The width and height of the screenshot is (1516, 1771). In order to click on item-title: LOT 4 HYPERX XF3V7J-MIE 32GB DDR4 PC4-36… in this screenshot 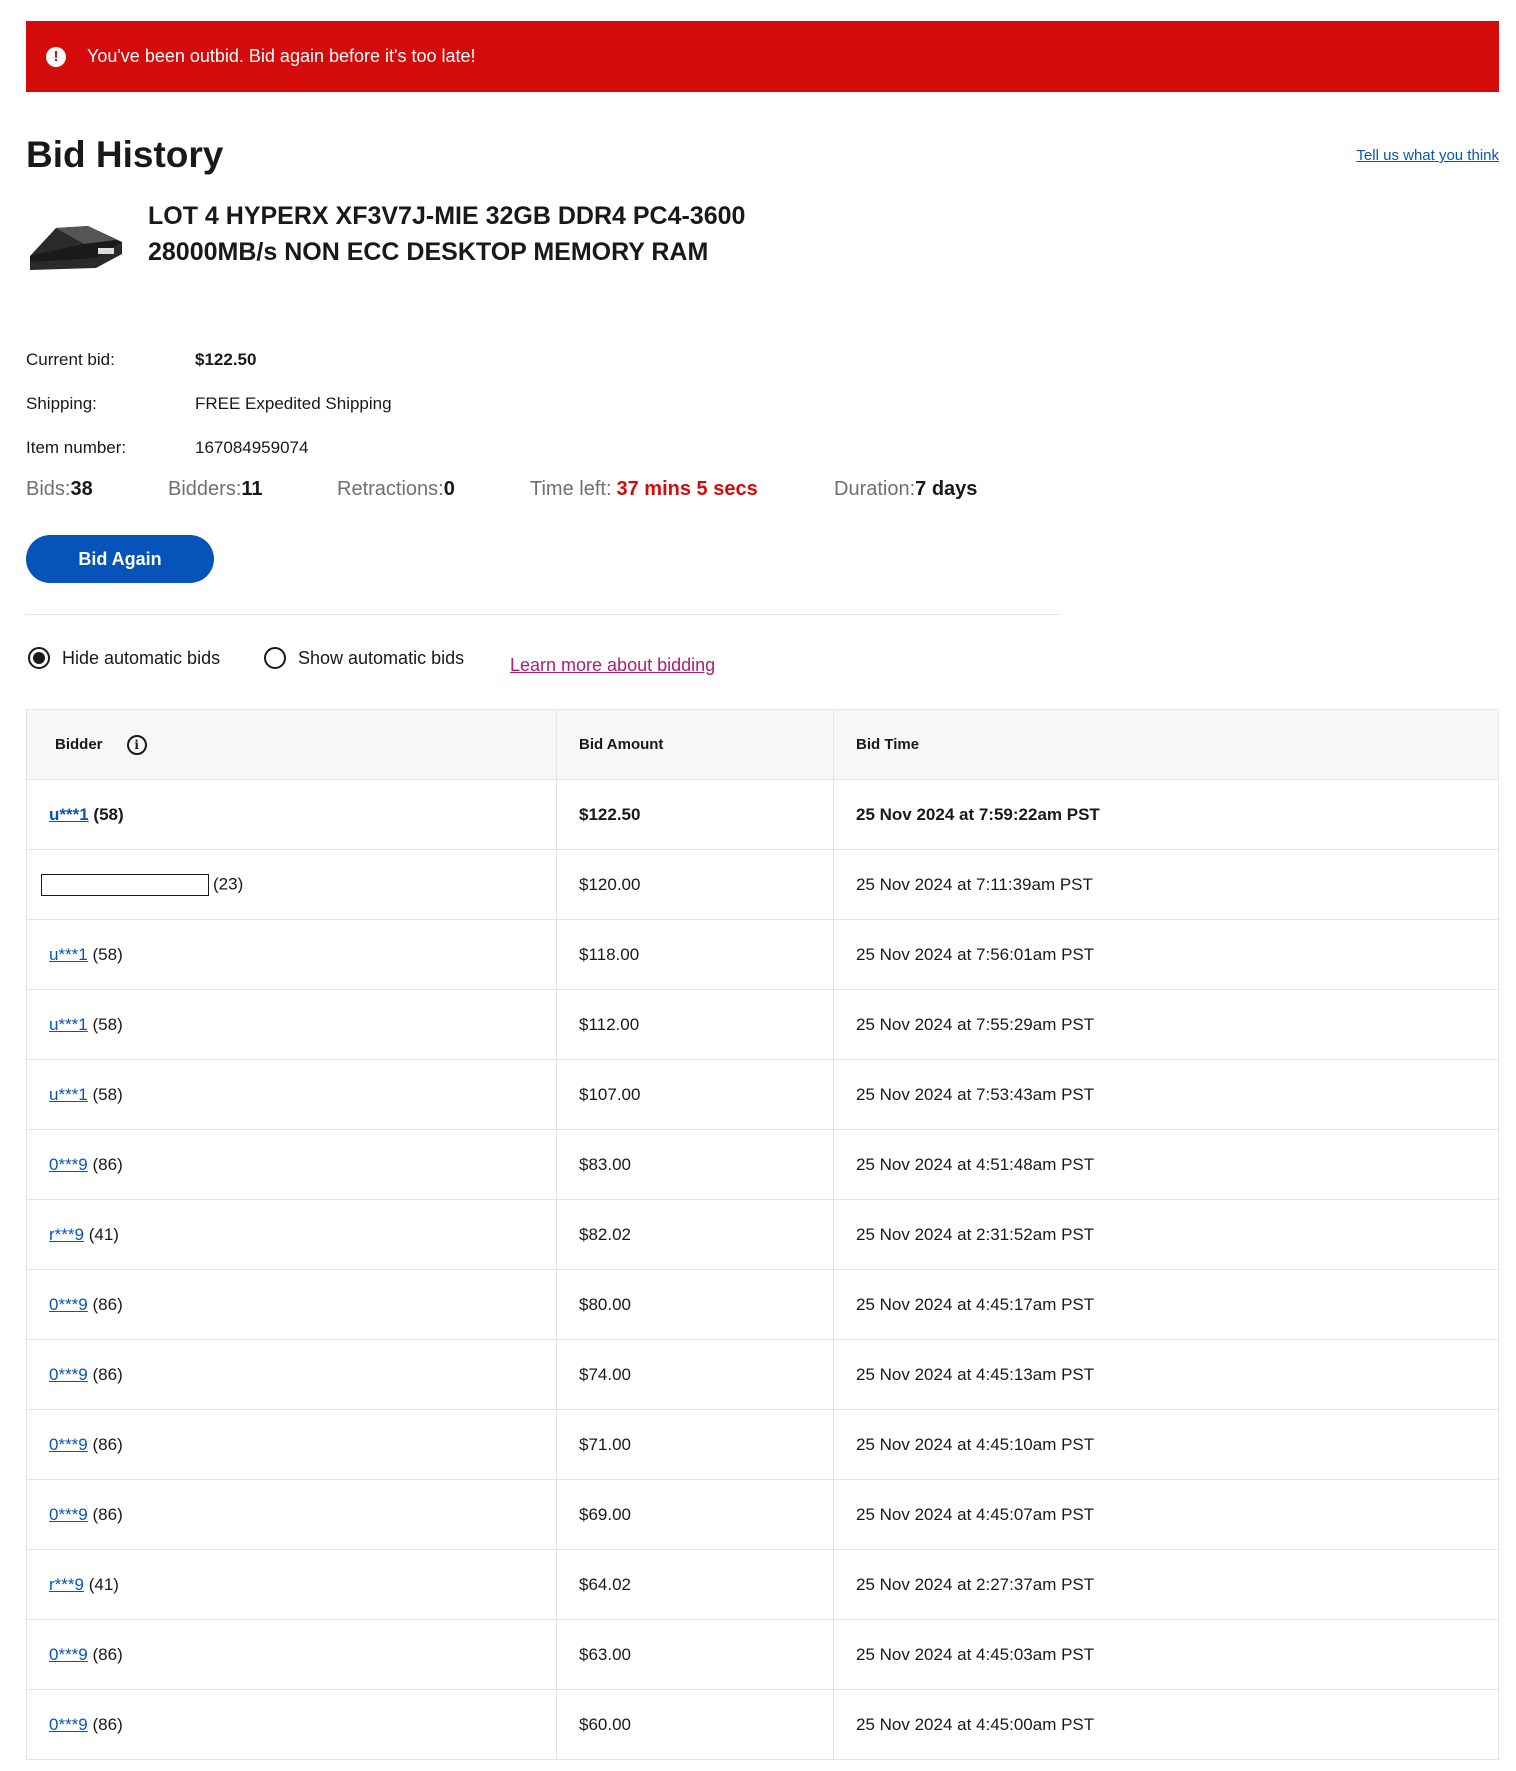, I will do `click(447, 234)`.